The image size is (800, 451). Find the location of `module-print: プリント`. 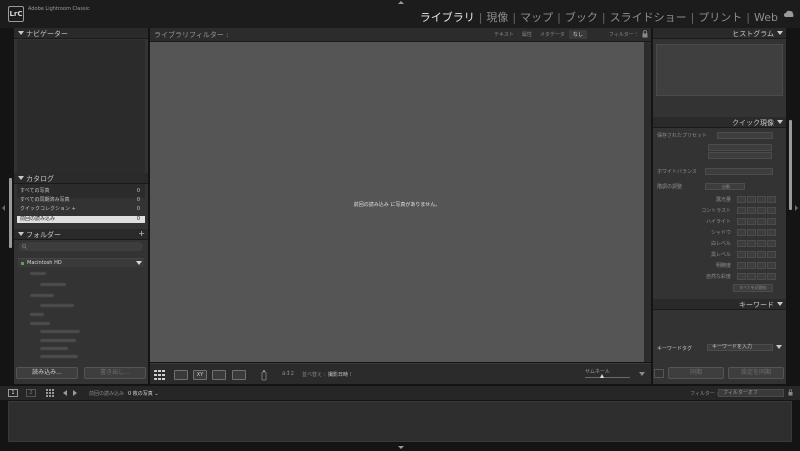

module-print: プリント is located at coordinates (720, 17).